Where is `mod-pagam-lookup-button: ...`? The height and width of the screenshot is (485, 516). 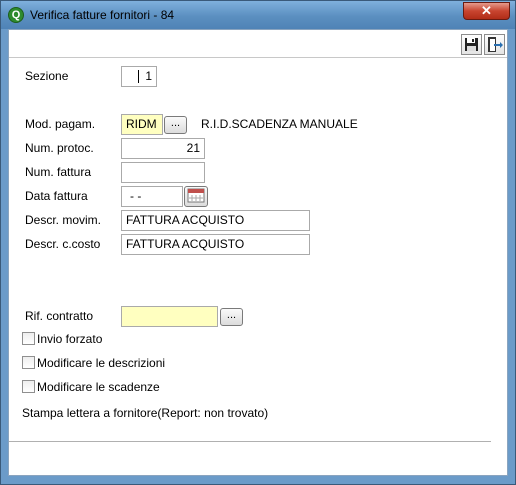
mod-pagam-lookup-button: ... is located at coordinates (175, 125).